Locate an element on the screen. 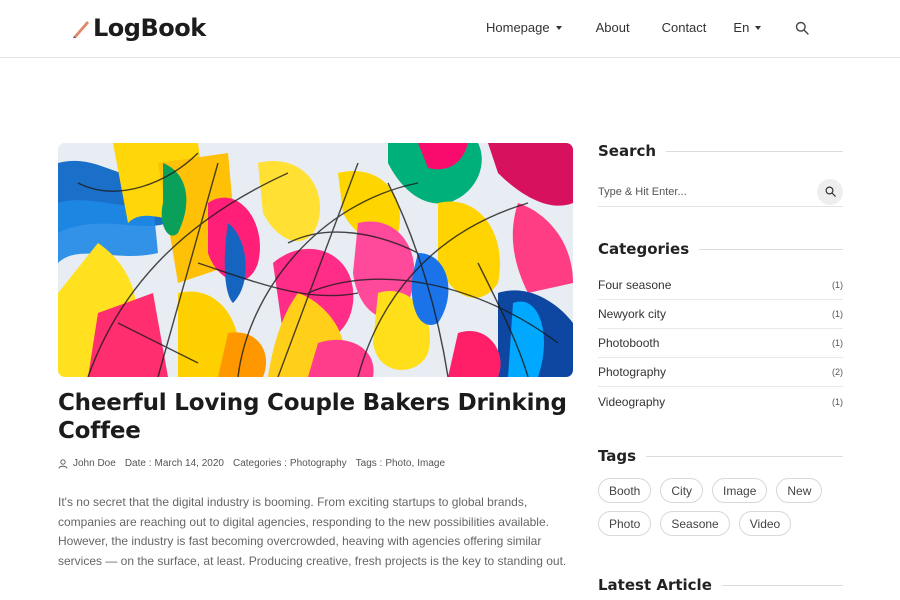 The width and height of the screenshot is (900, 600). language-label: En is located at coordinates (741, 27).